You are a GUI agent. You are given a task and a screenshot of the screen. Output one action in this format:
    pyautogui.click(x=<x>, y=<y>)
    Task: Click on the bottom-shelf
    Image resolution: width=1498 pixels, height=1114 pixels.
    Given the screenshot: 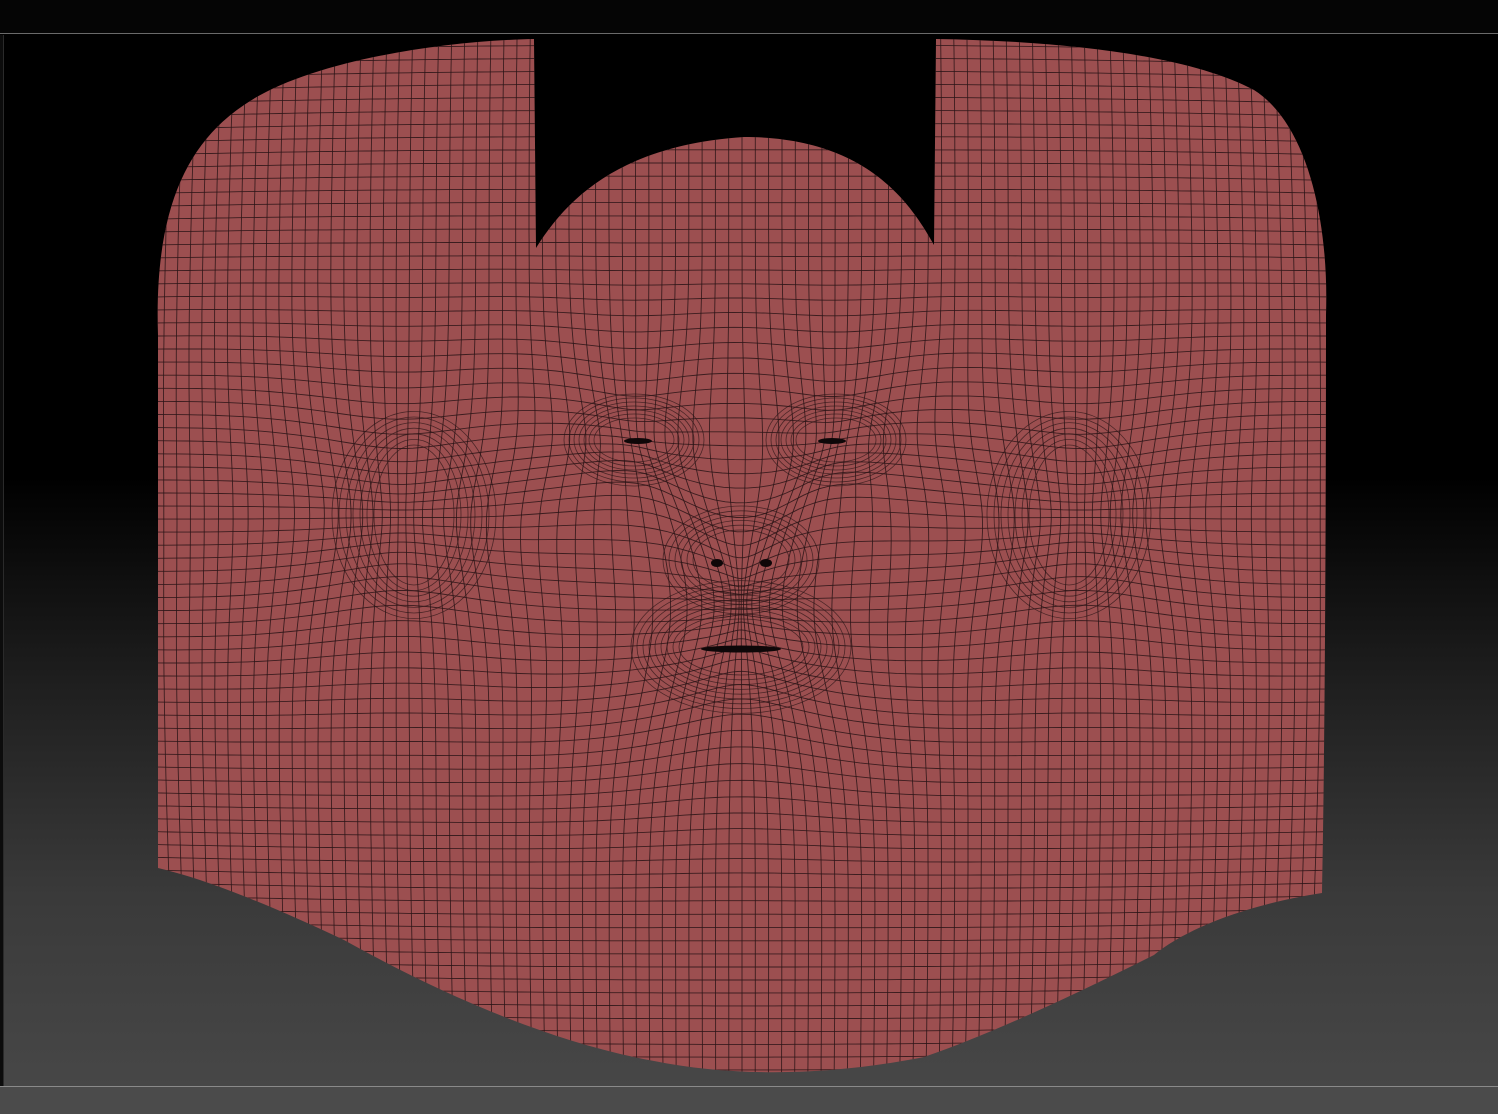 What is the action you would take?
    pyautogui.click(x=749, y=1100)
    